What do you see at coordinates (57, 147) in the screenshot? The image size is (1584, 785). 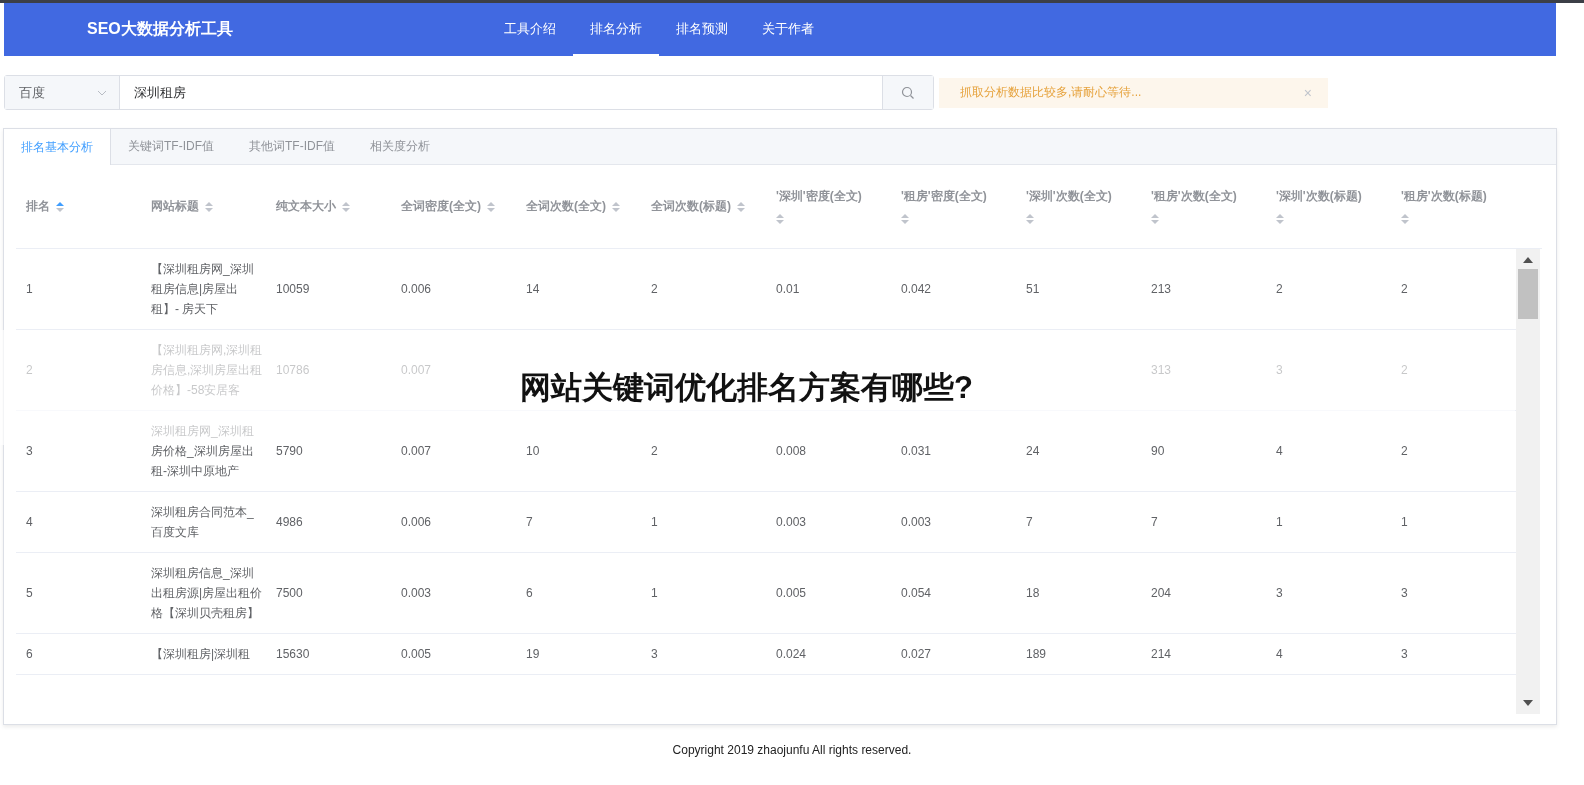 I see `tab: 排名基本分析` at bounding box center [57, 147].